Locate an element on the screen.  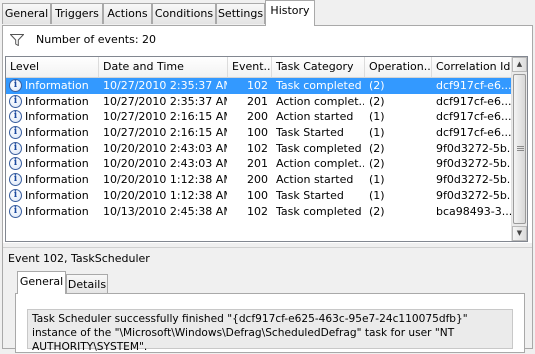
filter-icon is located at coordinates (17, 40).